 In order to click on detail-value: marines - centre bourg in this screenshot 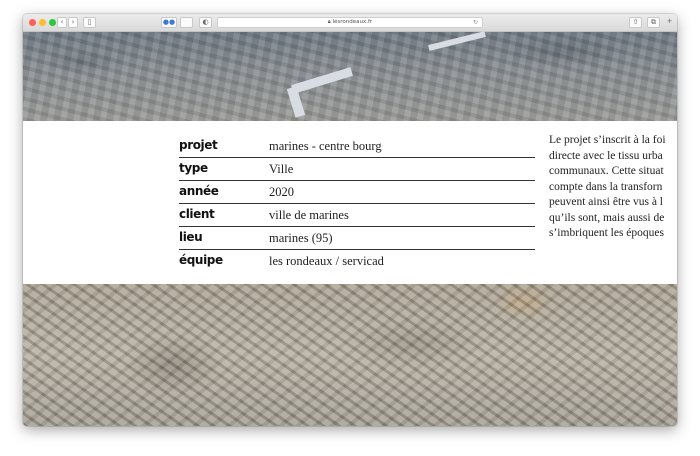, I will do `click(325, 146)`.